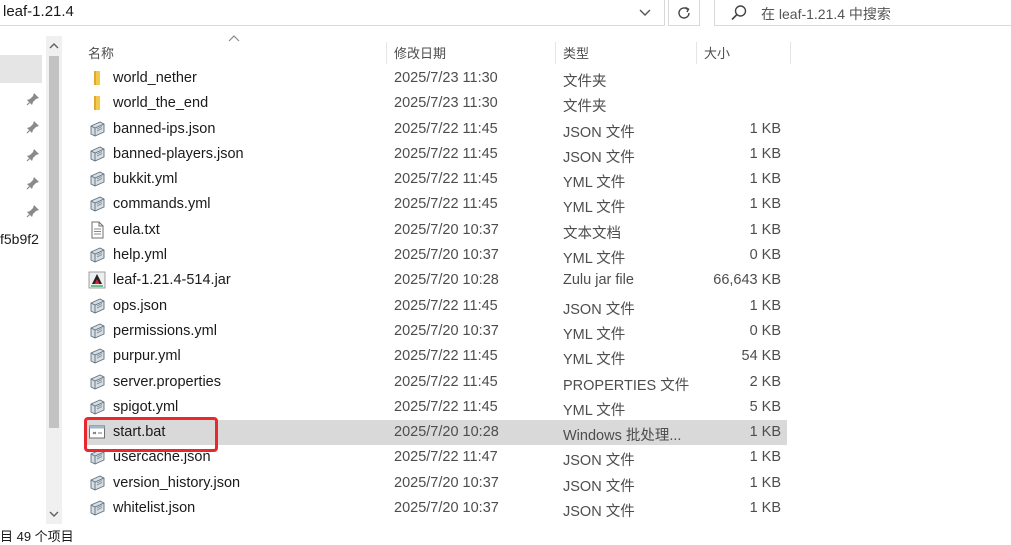  I want to click on file-name: usercache.json, so click(162, 457).